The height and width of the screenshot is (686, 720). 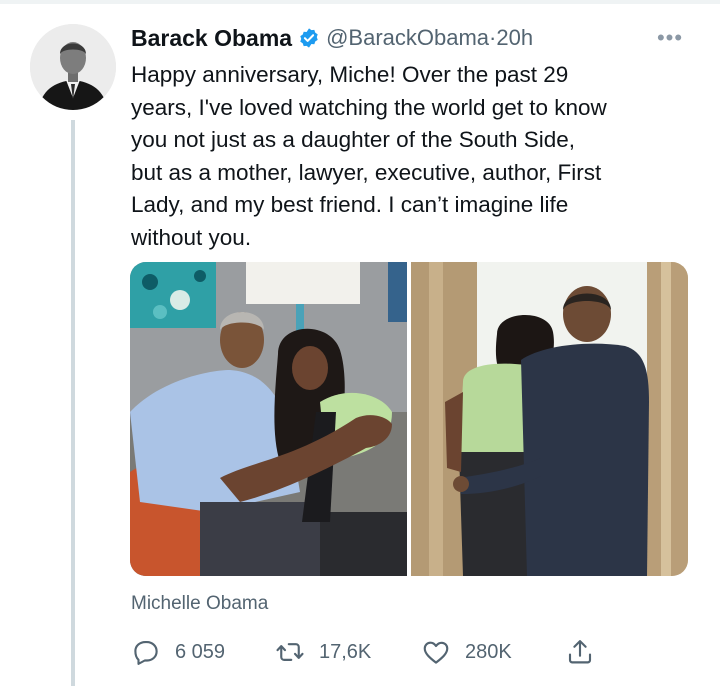 What do you see at coordinates (514, 38) in the screenshot?
I see `tweet-timestamp: 20h` at bounding box center [514, 38].